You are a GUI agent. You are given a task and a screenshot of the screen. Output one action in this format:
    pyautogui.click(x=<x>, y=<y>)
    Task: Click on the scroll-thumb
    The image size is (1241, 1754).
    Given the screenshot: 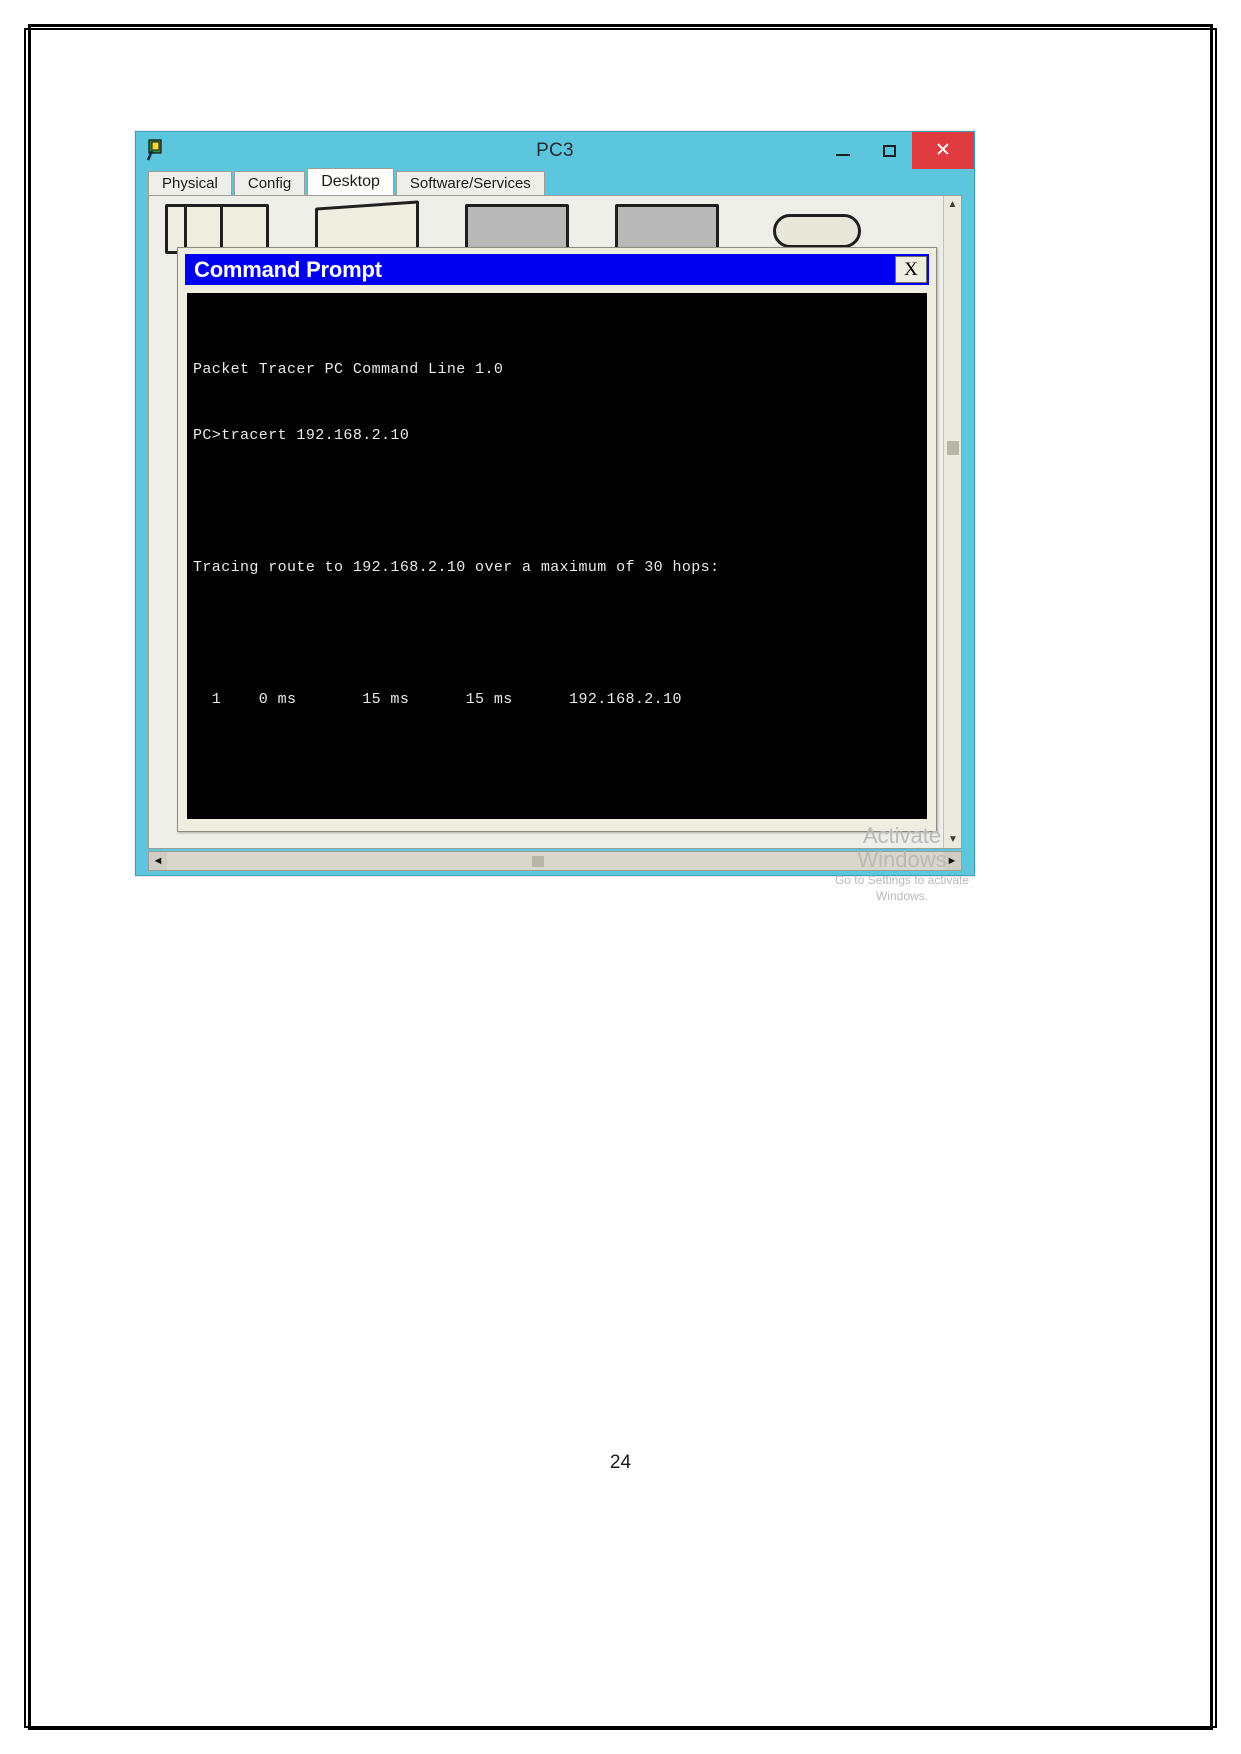 What is the action you would take?
    pyautogui.click(x=953, y=448)
    